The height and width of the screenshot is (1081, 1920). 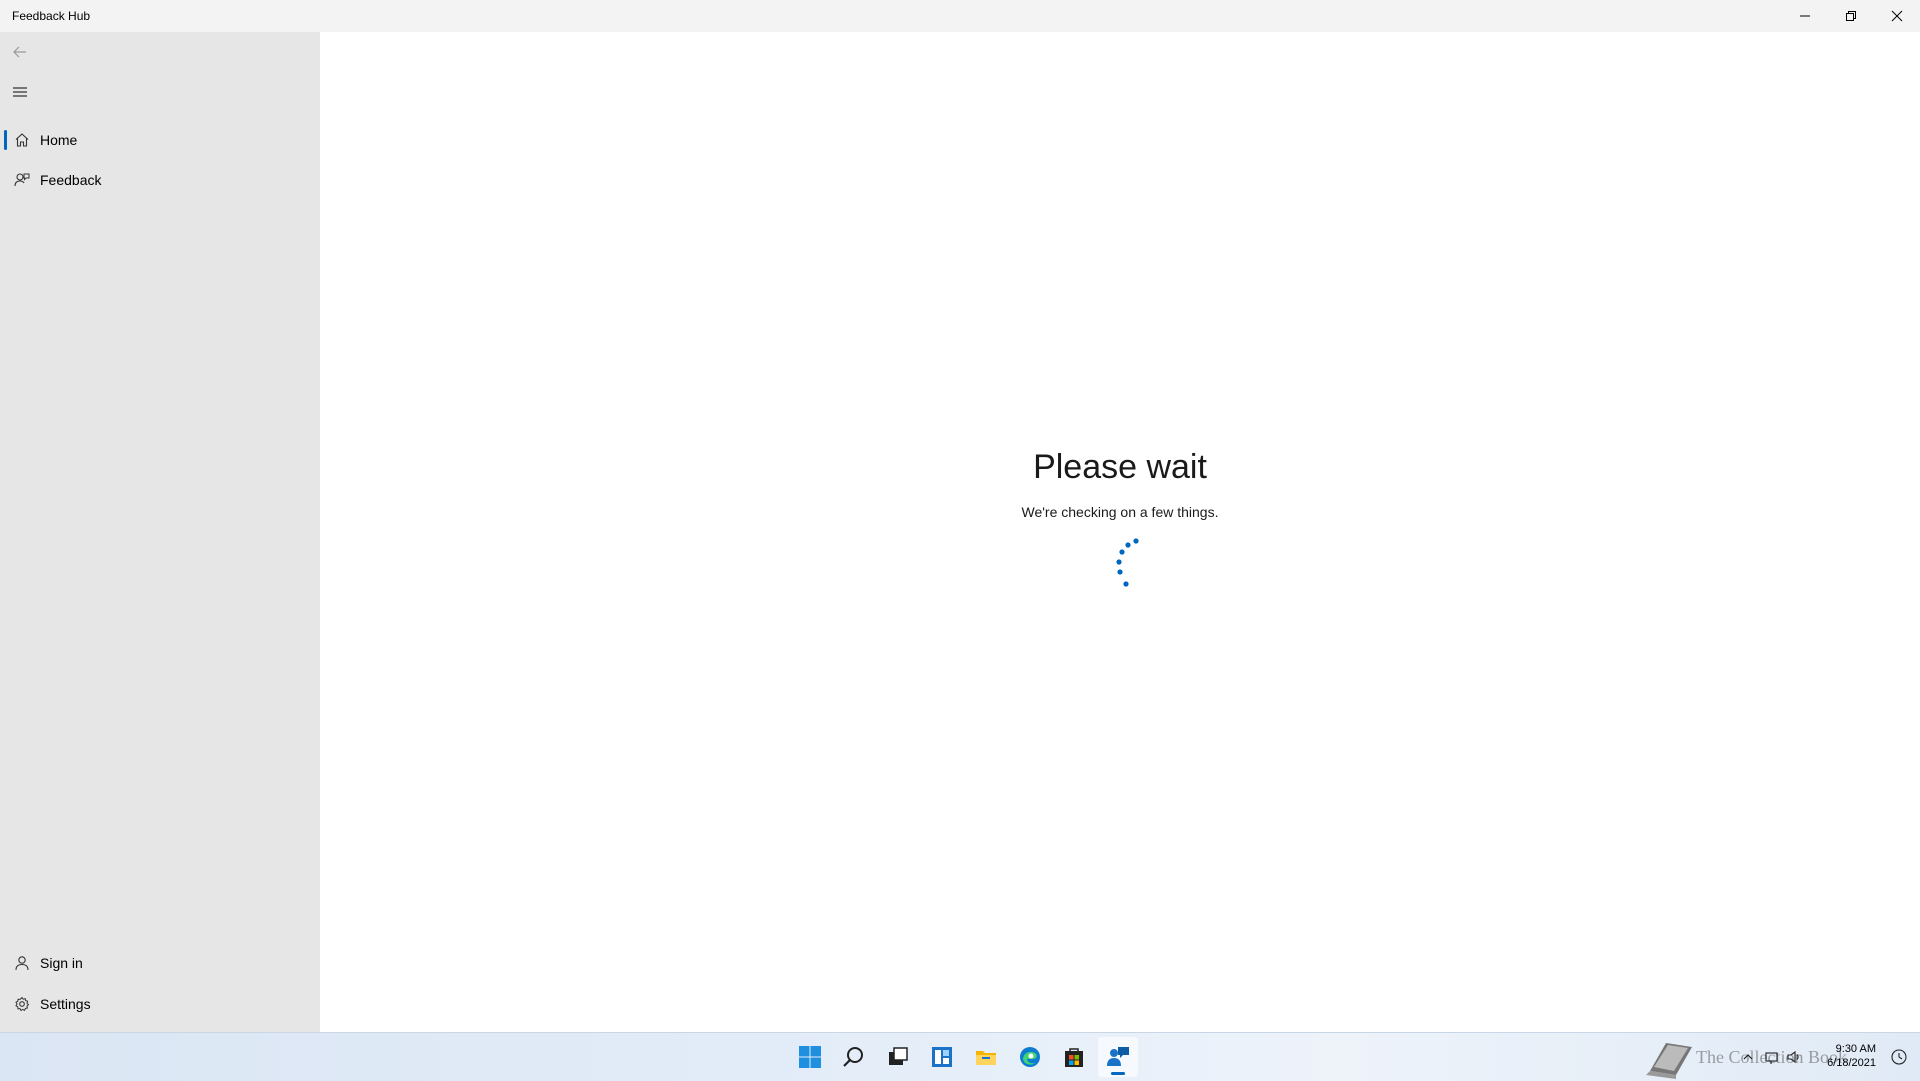 I want to click on taskbar: The Collection Book 9:30 AM 6/18/2021, so click(x=960, y=1056).